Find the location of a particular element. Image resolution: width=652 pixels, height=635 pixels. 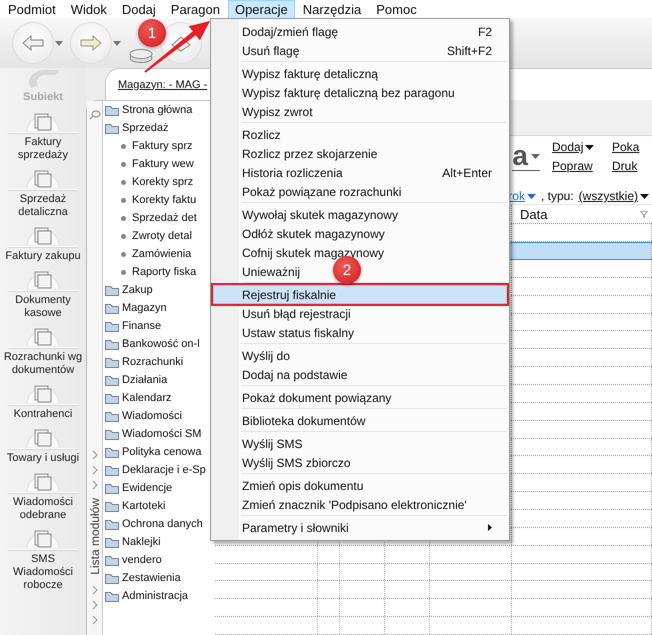

menu-item: Wypisz fakturę detaliczną is located at coordinates (310, 73).